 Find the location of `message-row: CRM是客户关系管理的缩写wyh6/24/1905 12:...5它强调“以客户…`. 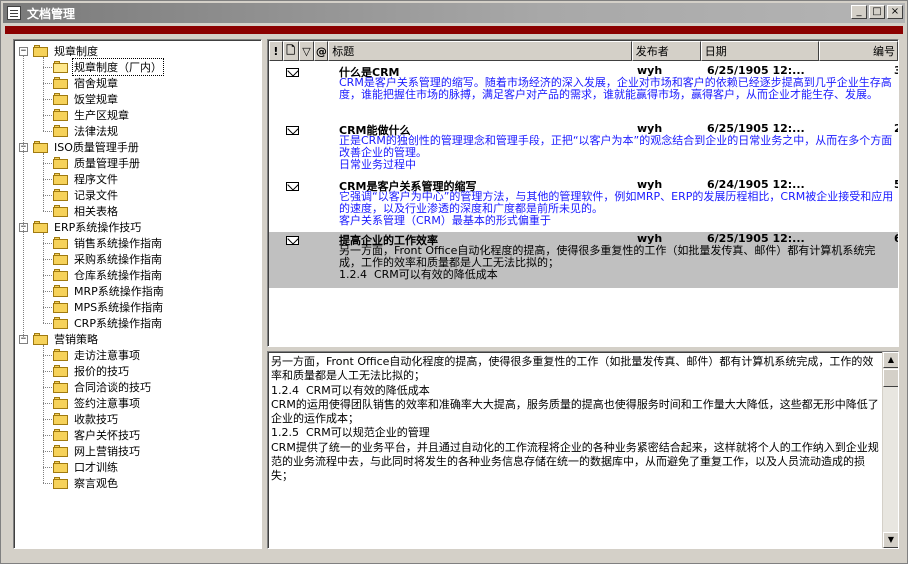

message-row: CRM是客户关系管理的缩写wyh6/24/1905 12:...5它强调“以客户… is located at coordinates (583, 205).